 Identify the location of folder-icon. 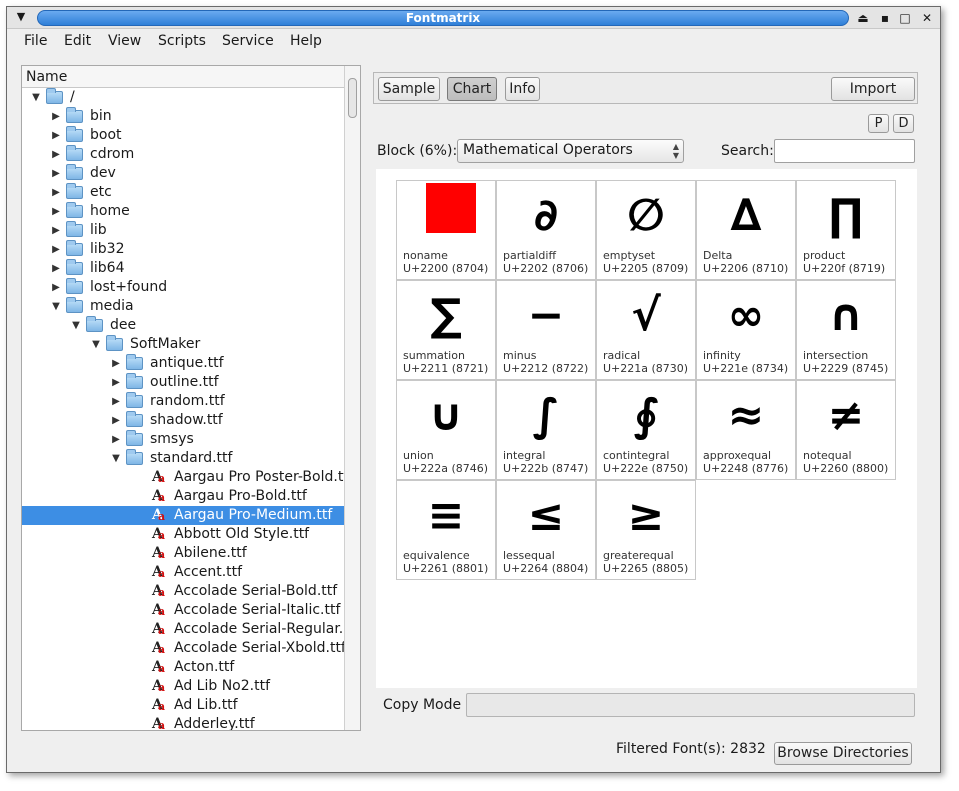
(134, 438).